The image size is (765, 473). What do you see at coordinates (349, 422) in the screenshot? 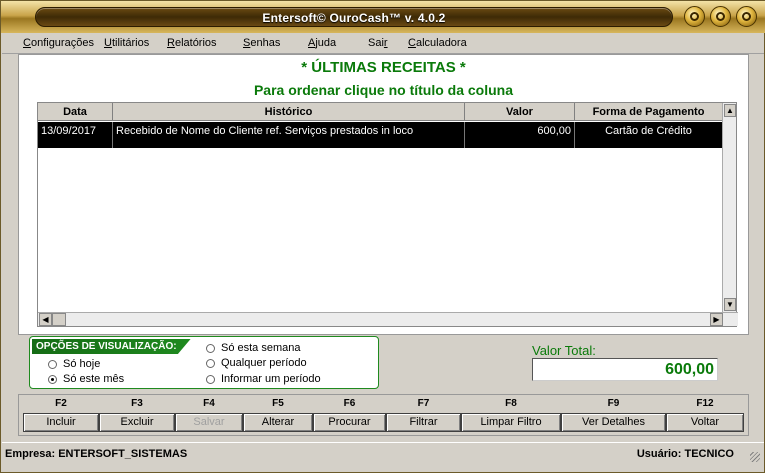
I see `procurar-button: Procurar` at bounding box center [349, 422].